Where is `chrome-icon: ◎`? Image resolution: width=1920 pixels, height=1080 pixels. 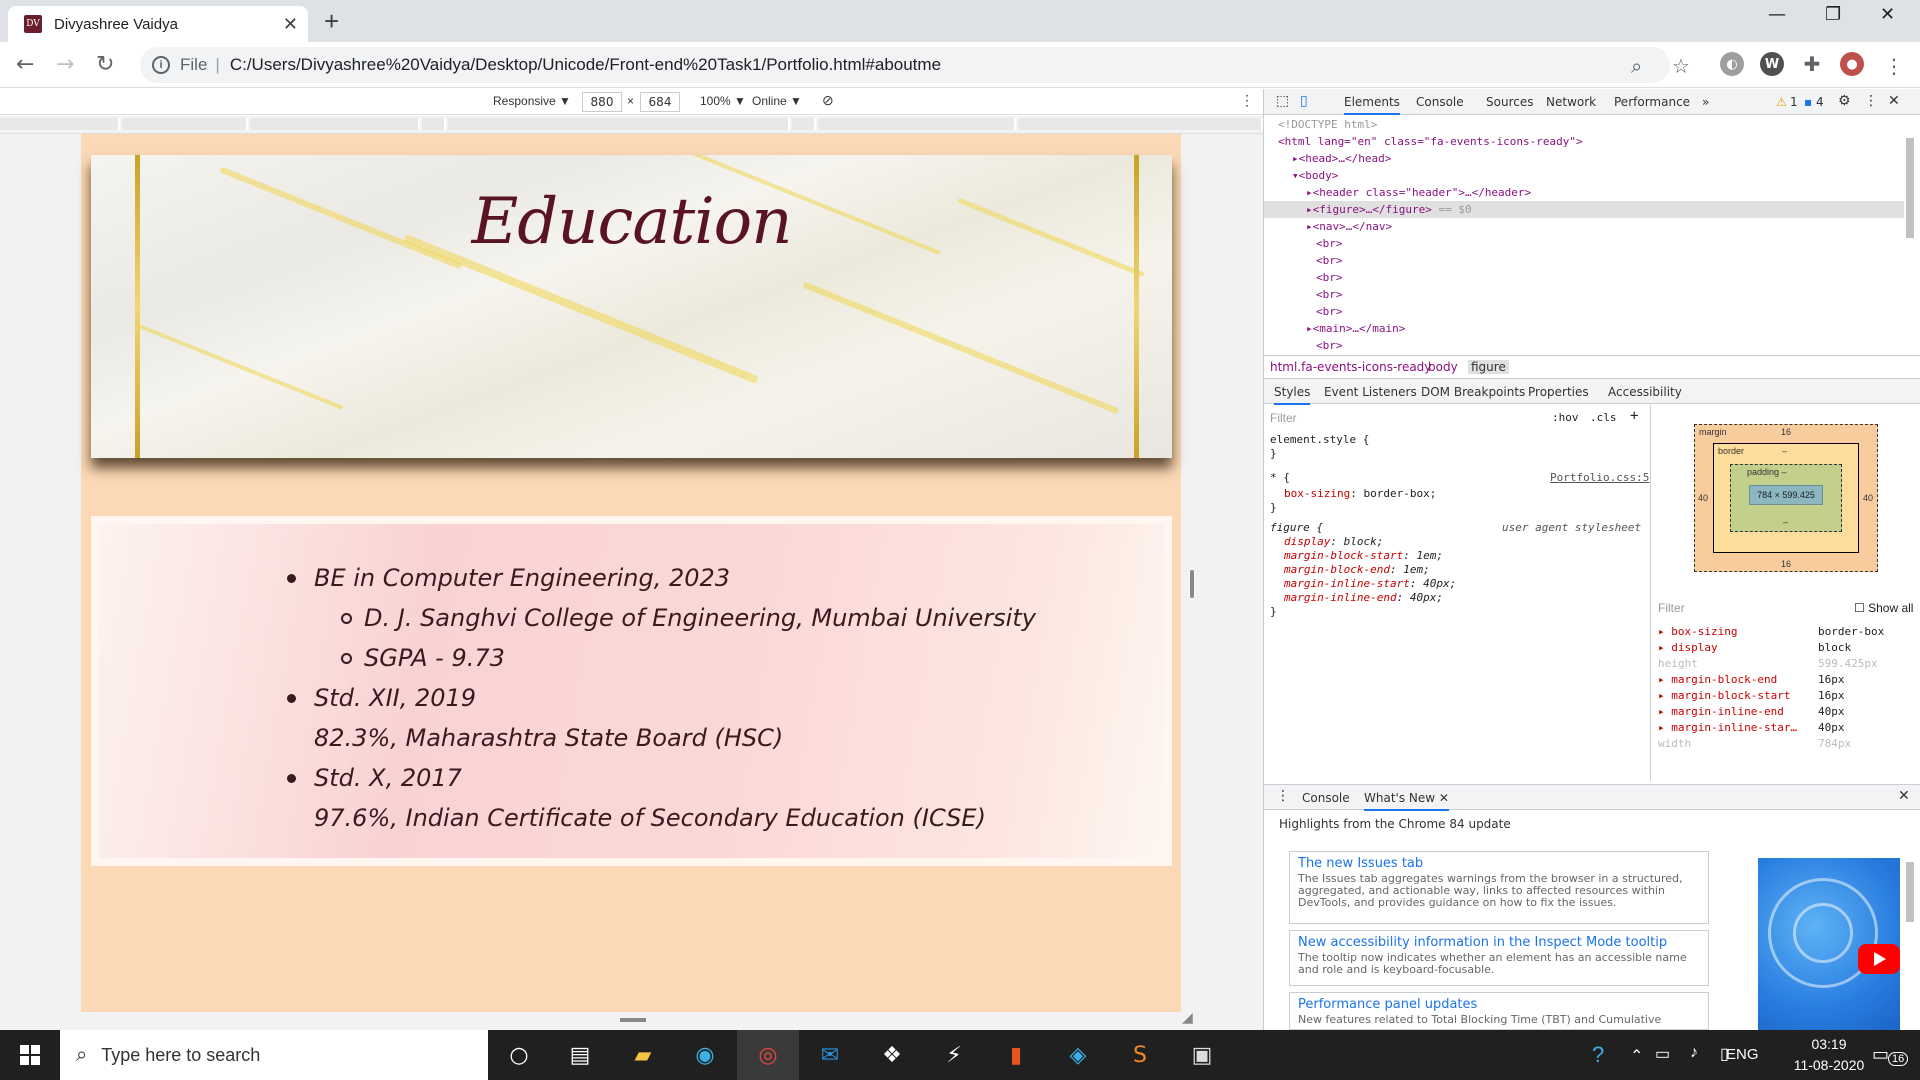
chrome-icon: ◎ is located at coordinates (768, 1055).